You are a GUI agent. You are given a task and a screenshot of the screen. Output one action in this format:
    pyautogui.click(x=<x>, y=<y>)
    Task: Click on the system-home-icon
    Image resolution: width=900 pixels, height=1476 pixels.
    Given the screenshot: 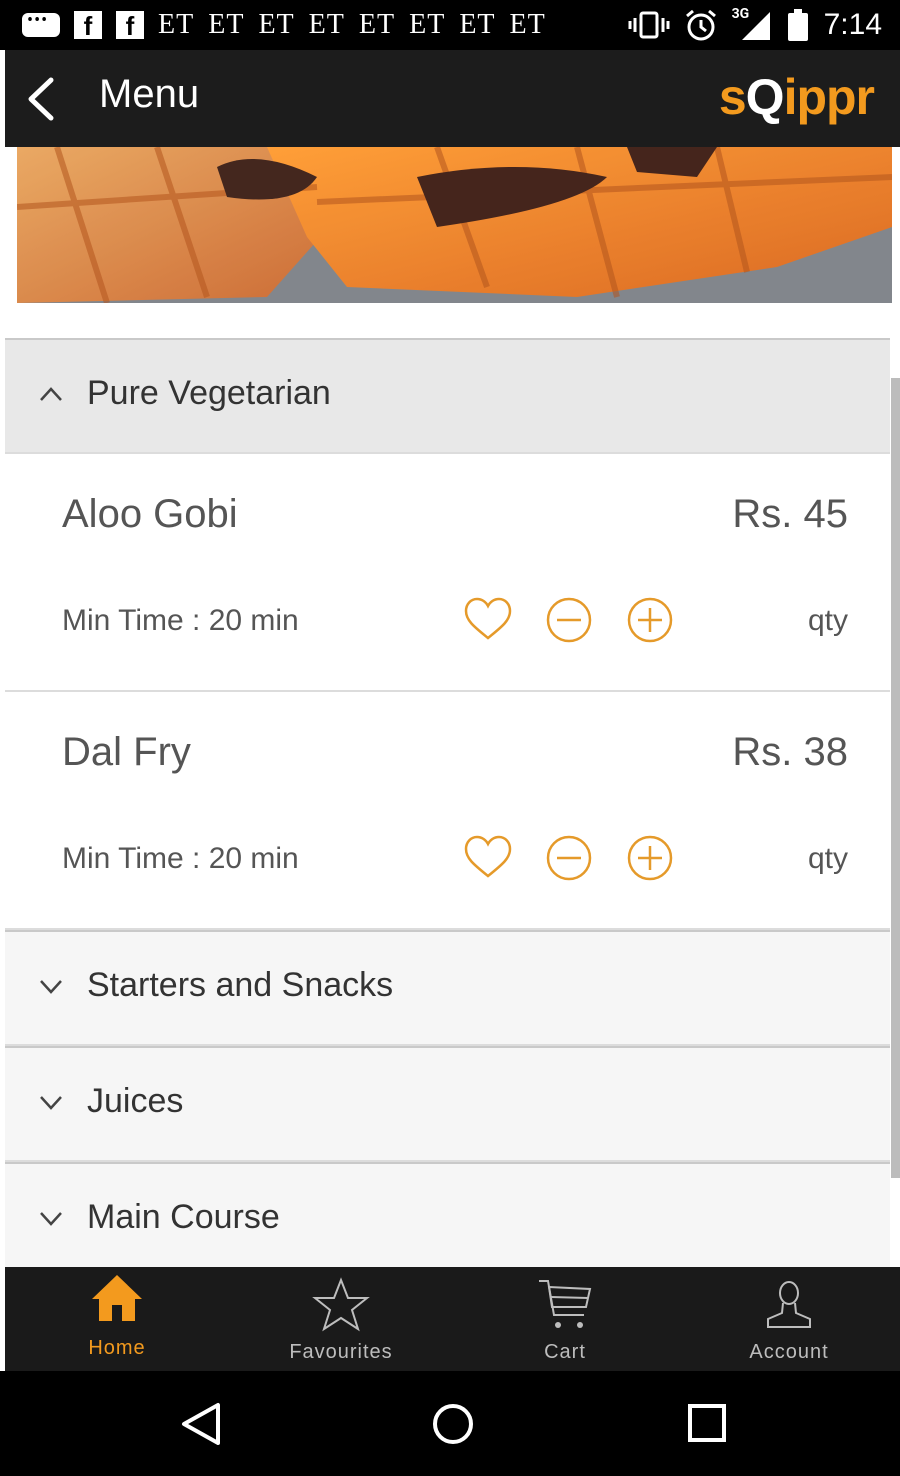 What is the action you would take?
    pyautogui.click(x=453, y=1424)
    